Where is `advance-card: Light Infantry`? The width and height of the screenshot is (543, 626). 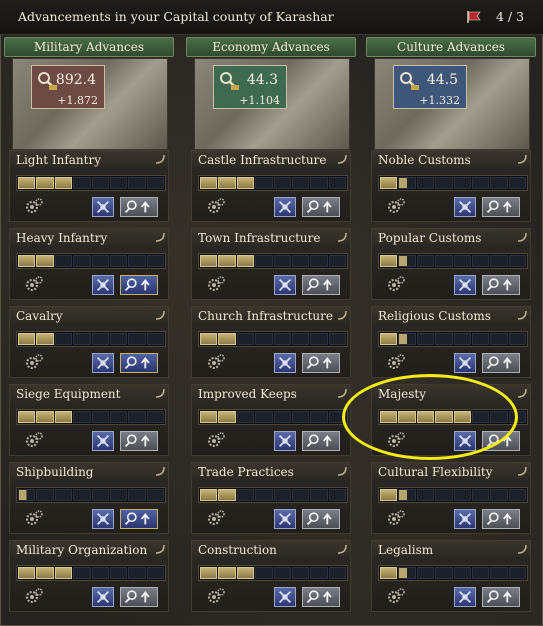
advance-card: Light Infantry is located at coordinates (89, 186).